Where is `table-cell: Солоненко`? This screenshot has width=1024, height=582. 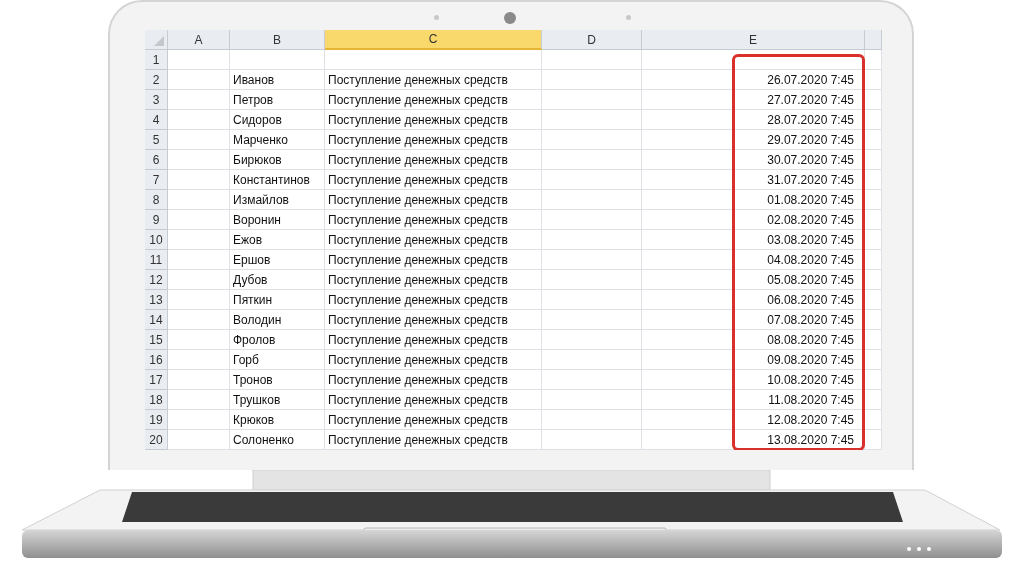 table-cell: Солоненко is located at coordinates (277, 440).